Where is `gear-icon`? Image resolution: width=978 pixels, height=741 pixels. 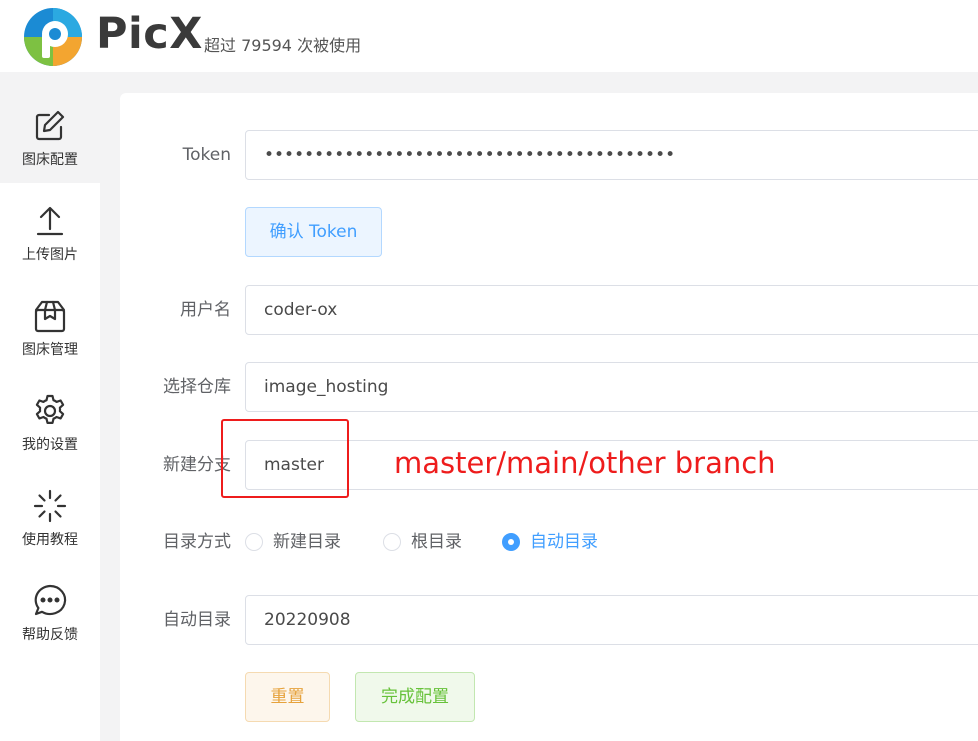
gear-icon is located at coordinates (50, 409).